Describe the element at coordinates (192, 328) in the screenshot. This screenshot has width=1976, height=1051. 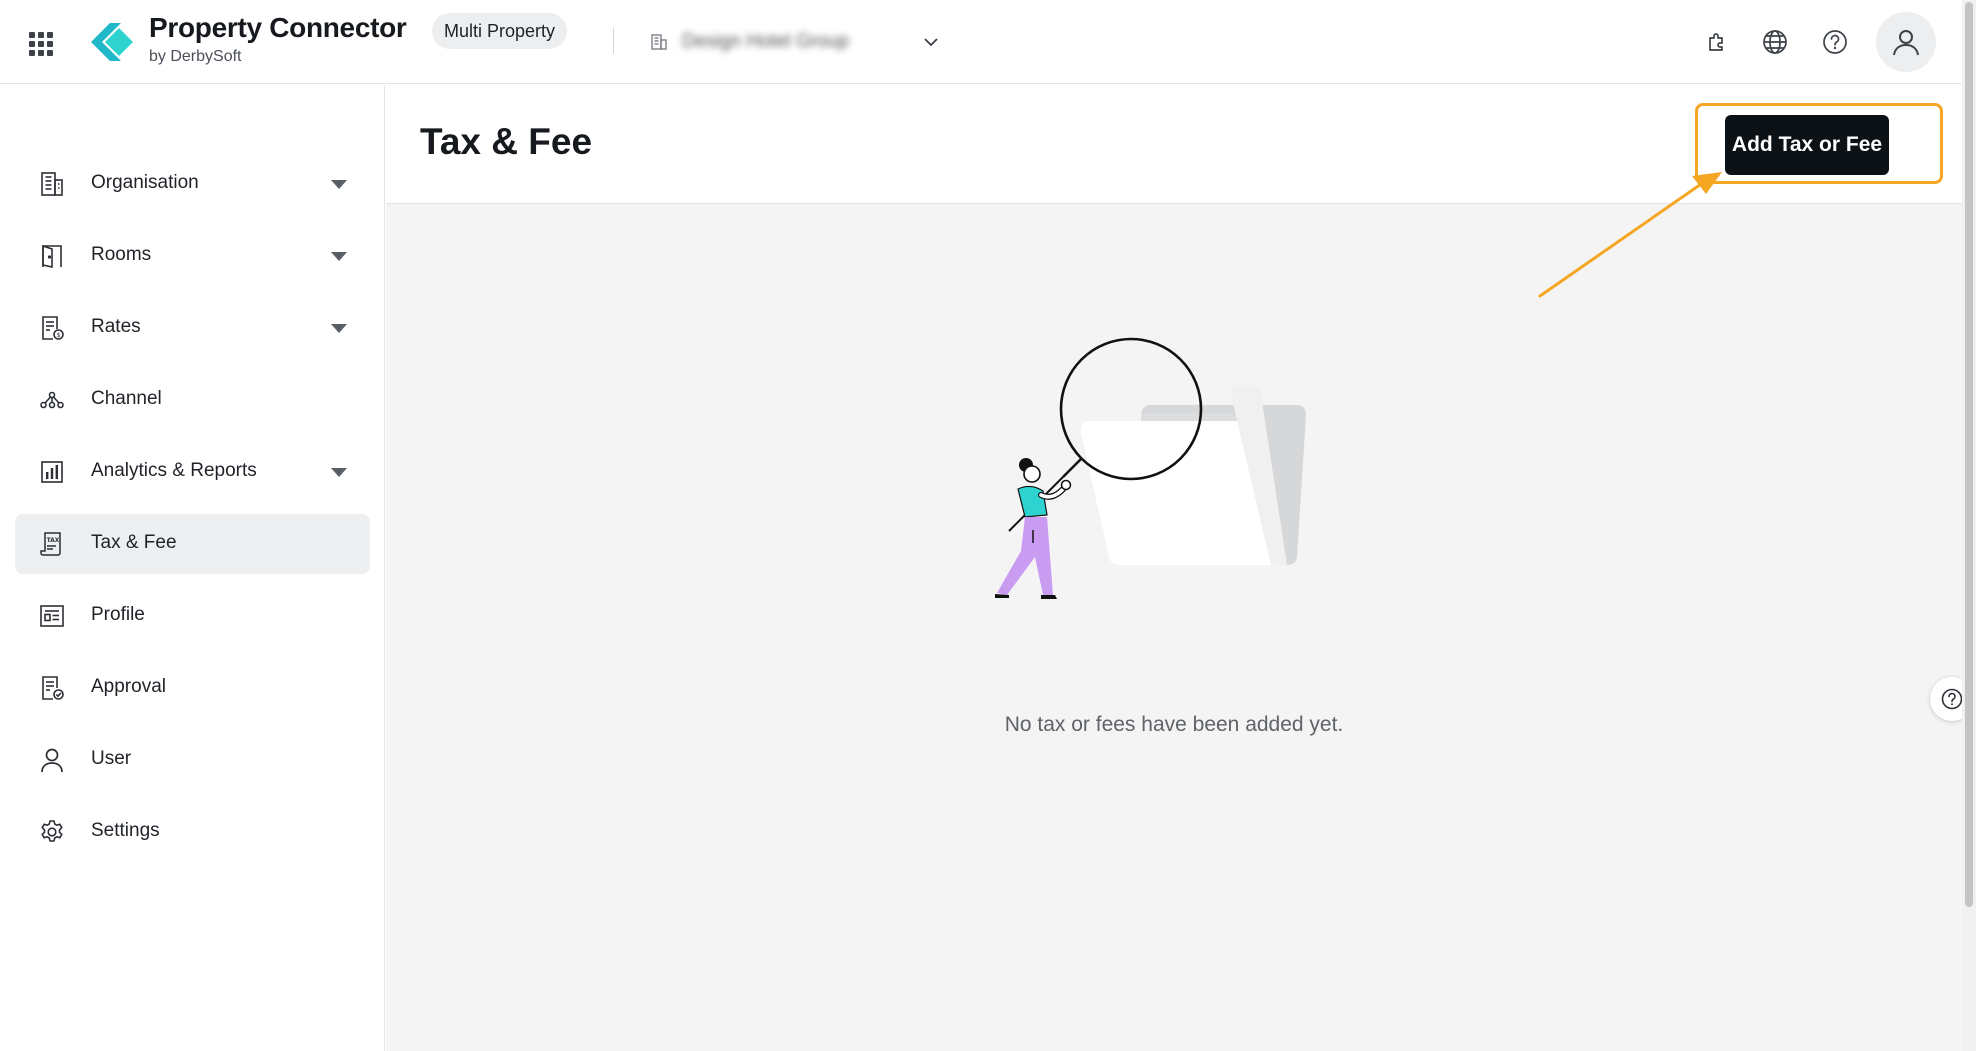
I see `sidebar-item-rates: $ Rates` at that location.